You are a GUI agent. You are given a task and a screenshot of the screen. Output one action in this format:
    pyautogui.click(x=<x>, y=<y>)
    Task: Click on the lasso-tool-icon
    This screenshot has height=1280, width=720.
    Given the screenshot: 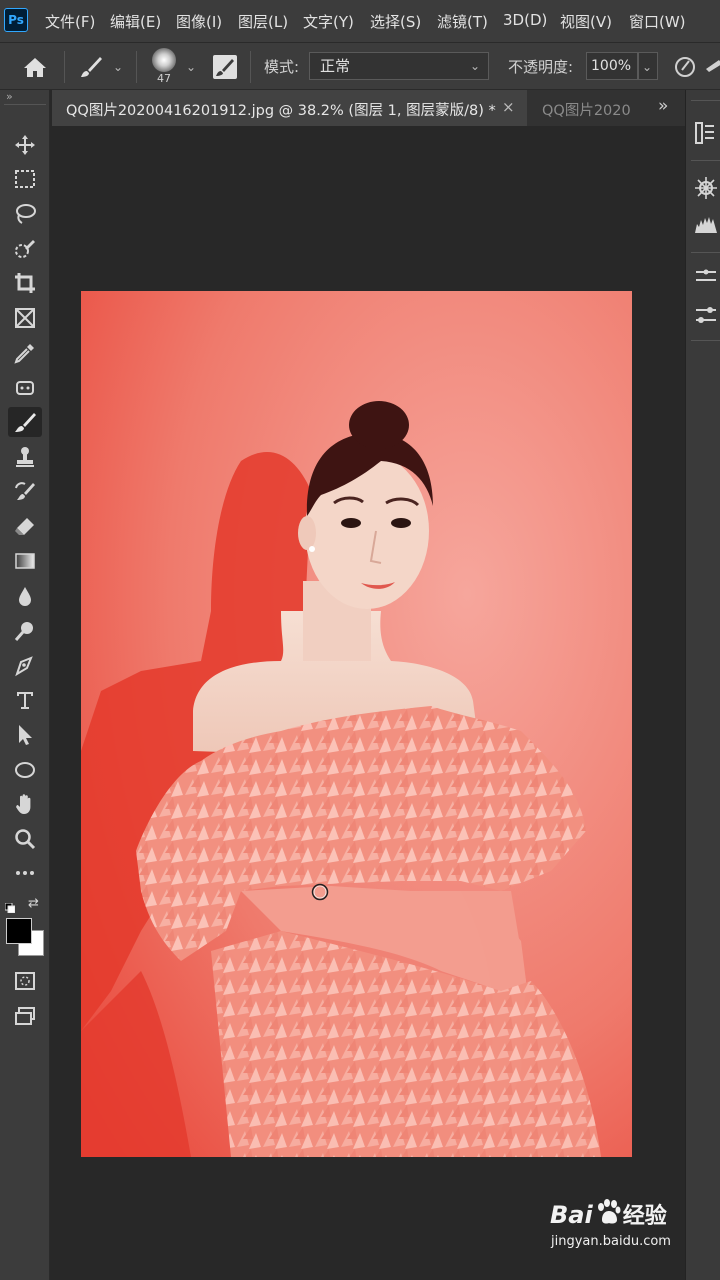 What is the action you would take?
    pyautogui.click(x=25, y=214)
    